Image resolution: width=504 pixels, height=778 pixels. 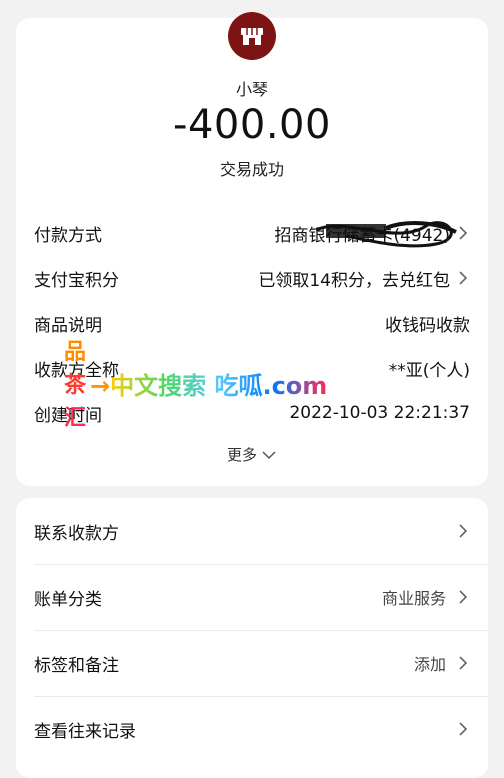 What do you see at coordinates (252, 413) in the screenshot?
I see `detail-row-created-time: 创建时间 2022-10-03 22:21:37` at bounding box center [252, 413].